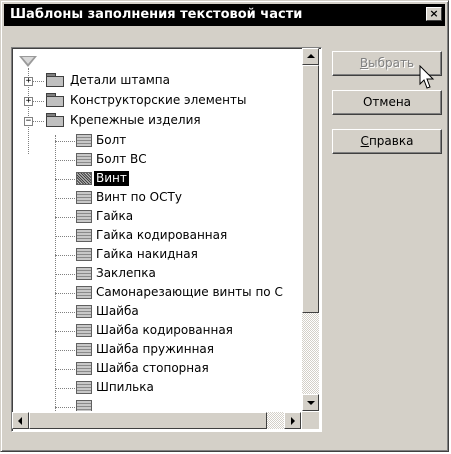  Describe the element at coordinates (189, 292) in the screenshot. I see `tree-item-samonarezayushchie: Самонарезающие винты по С` at that location.